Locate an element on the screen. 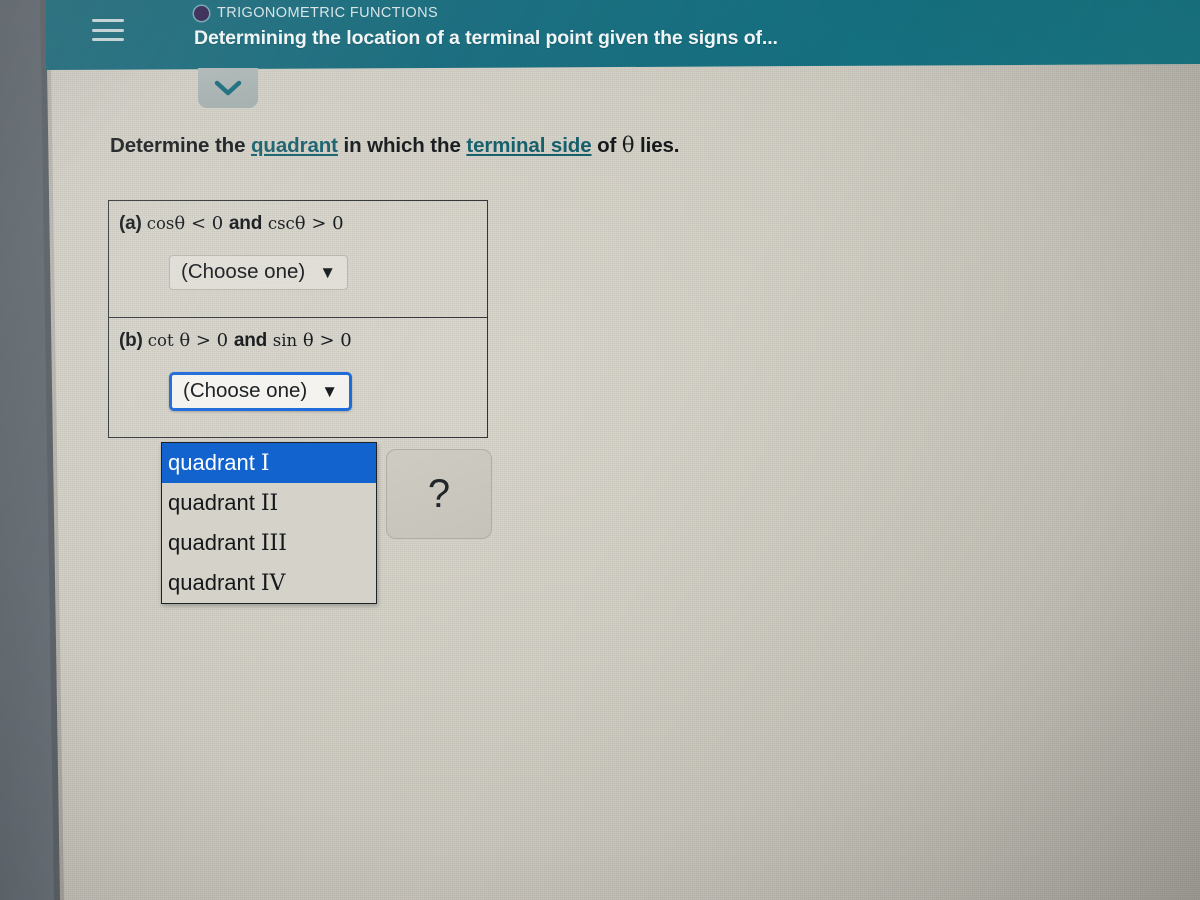 This screenshot has height=900, width=1200. dropdown-option-quadrant-1: quadrant I is located at coordinates (269, 463).